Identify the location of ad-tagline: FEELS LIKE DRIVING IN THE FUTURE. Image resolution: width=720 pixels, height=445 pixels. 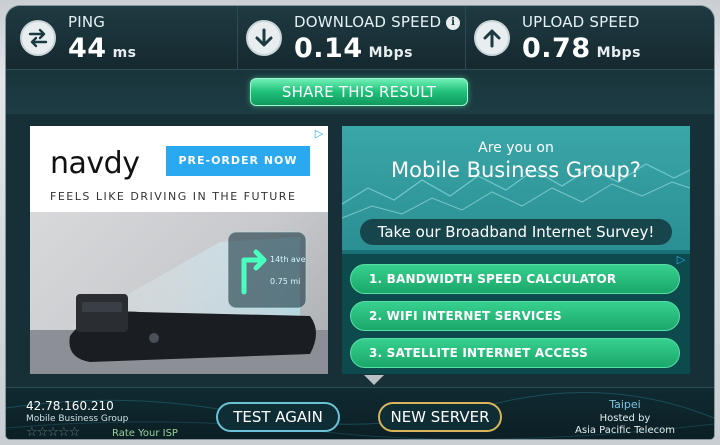
(173, 196).